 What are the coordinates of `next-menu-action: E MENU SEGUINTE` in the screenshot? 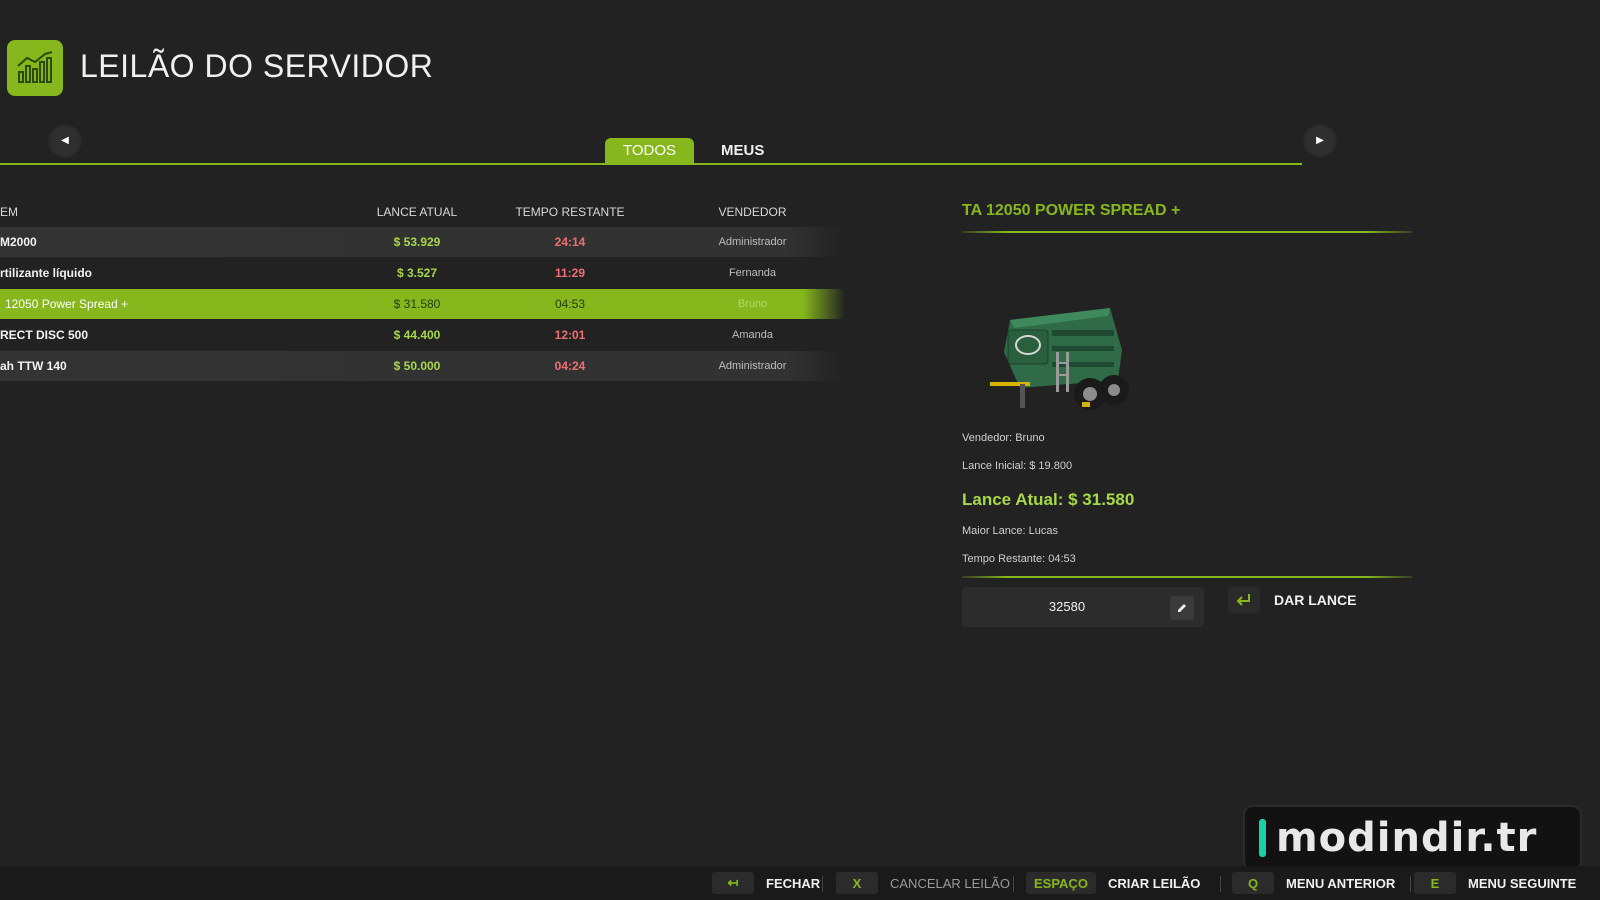 It's located at (1495, 883).